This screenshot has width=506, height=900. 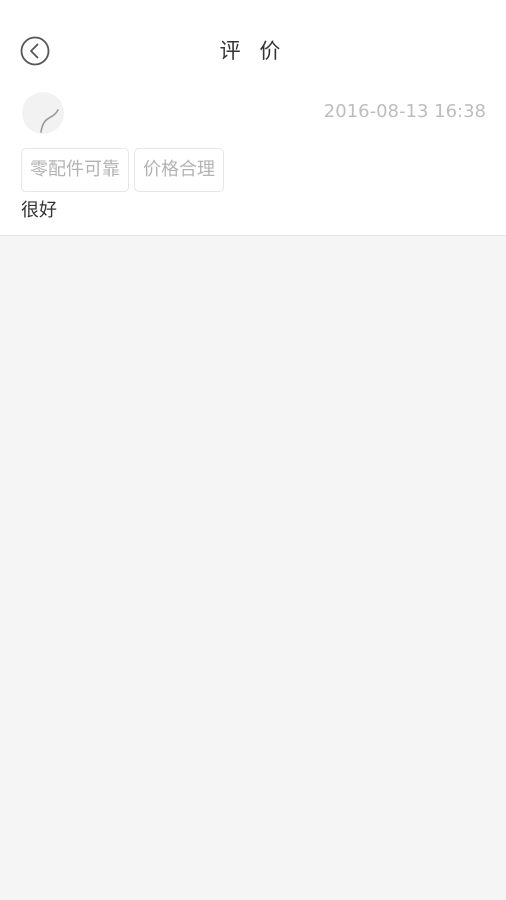 What do you see at coordinates (39, 210) in the screenshot?
I see `review-content: 很好` at bounding box center [39, 210].